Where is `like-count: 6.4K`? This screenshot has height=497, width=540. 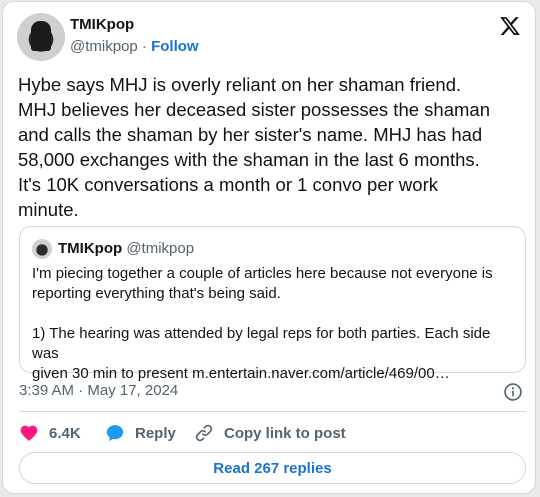 like-count: 6.4K is located at coordinates (65, 433).